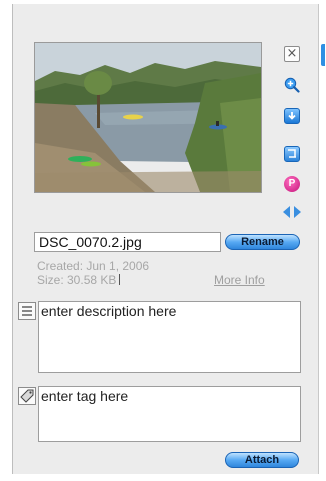 This screenshot has height=481, width=326. Describe the element at coordinates (127, 242) in the screenshot. I see `filename-input` at that location.